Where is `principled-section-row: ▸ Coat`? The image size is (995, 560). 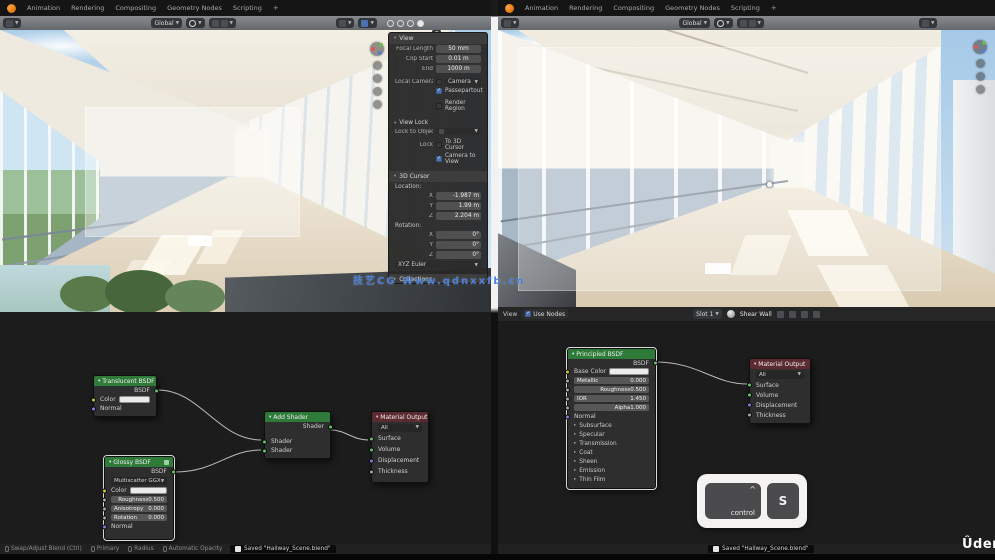 principled-section-row: ▸ Coat is located at coordinates (611, 452).